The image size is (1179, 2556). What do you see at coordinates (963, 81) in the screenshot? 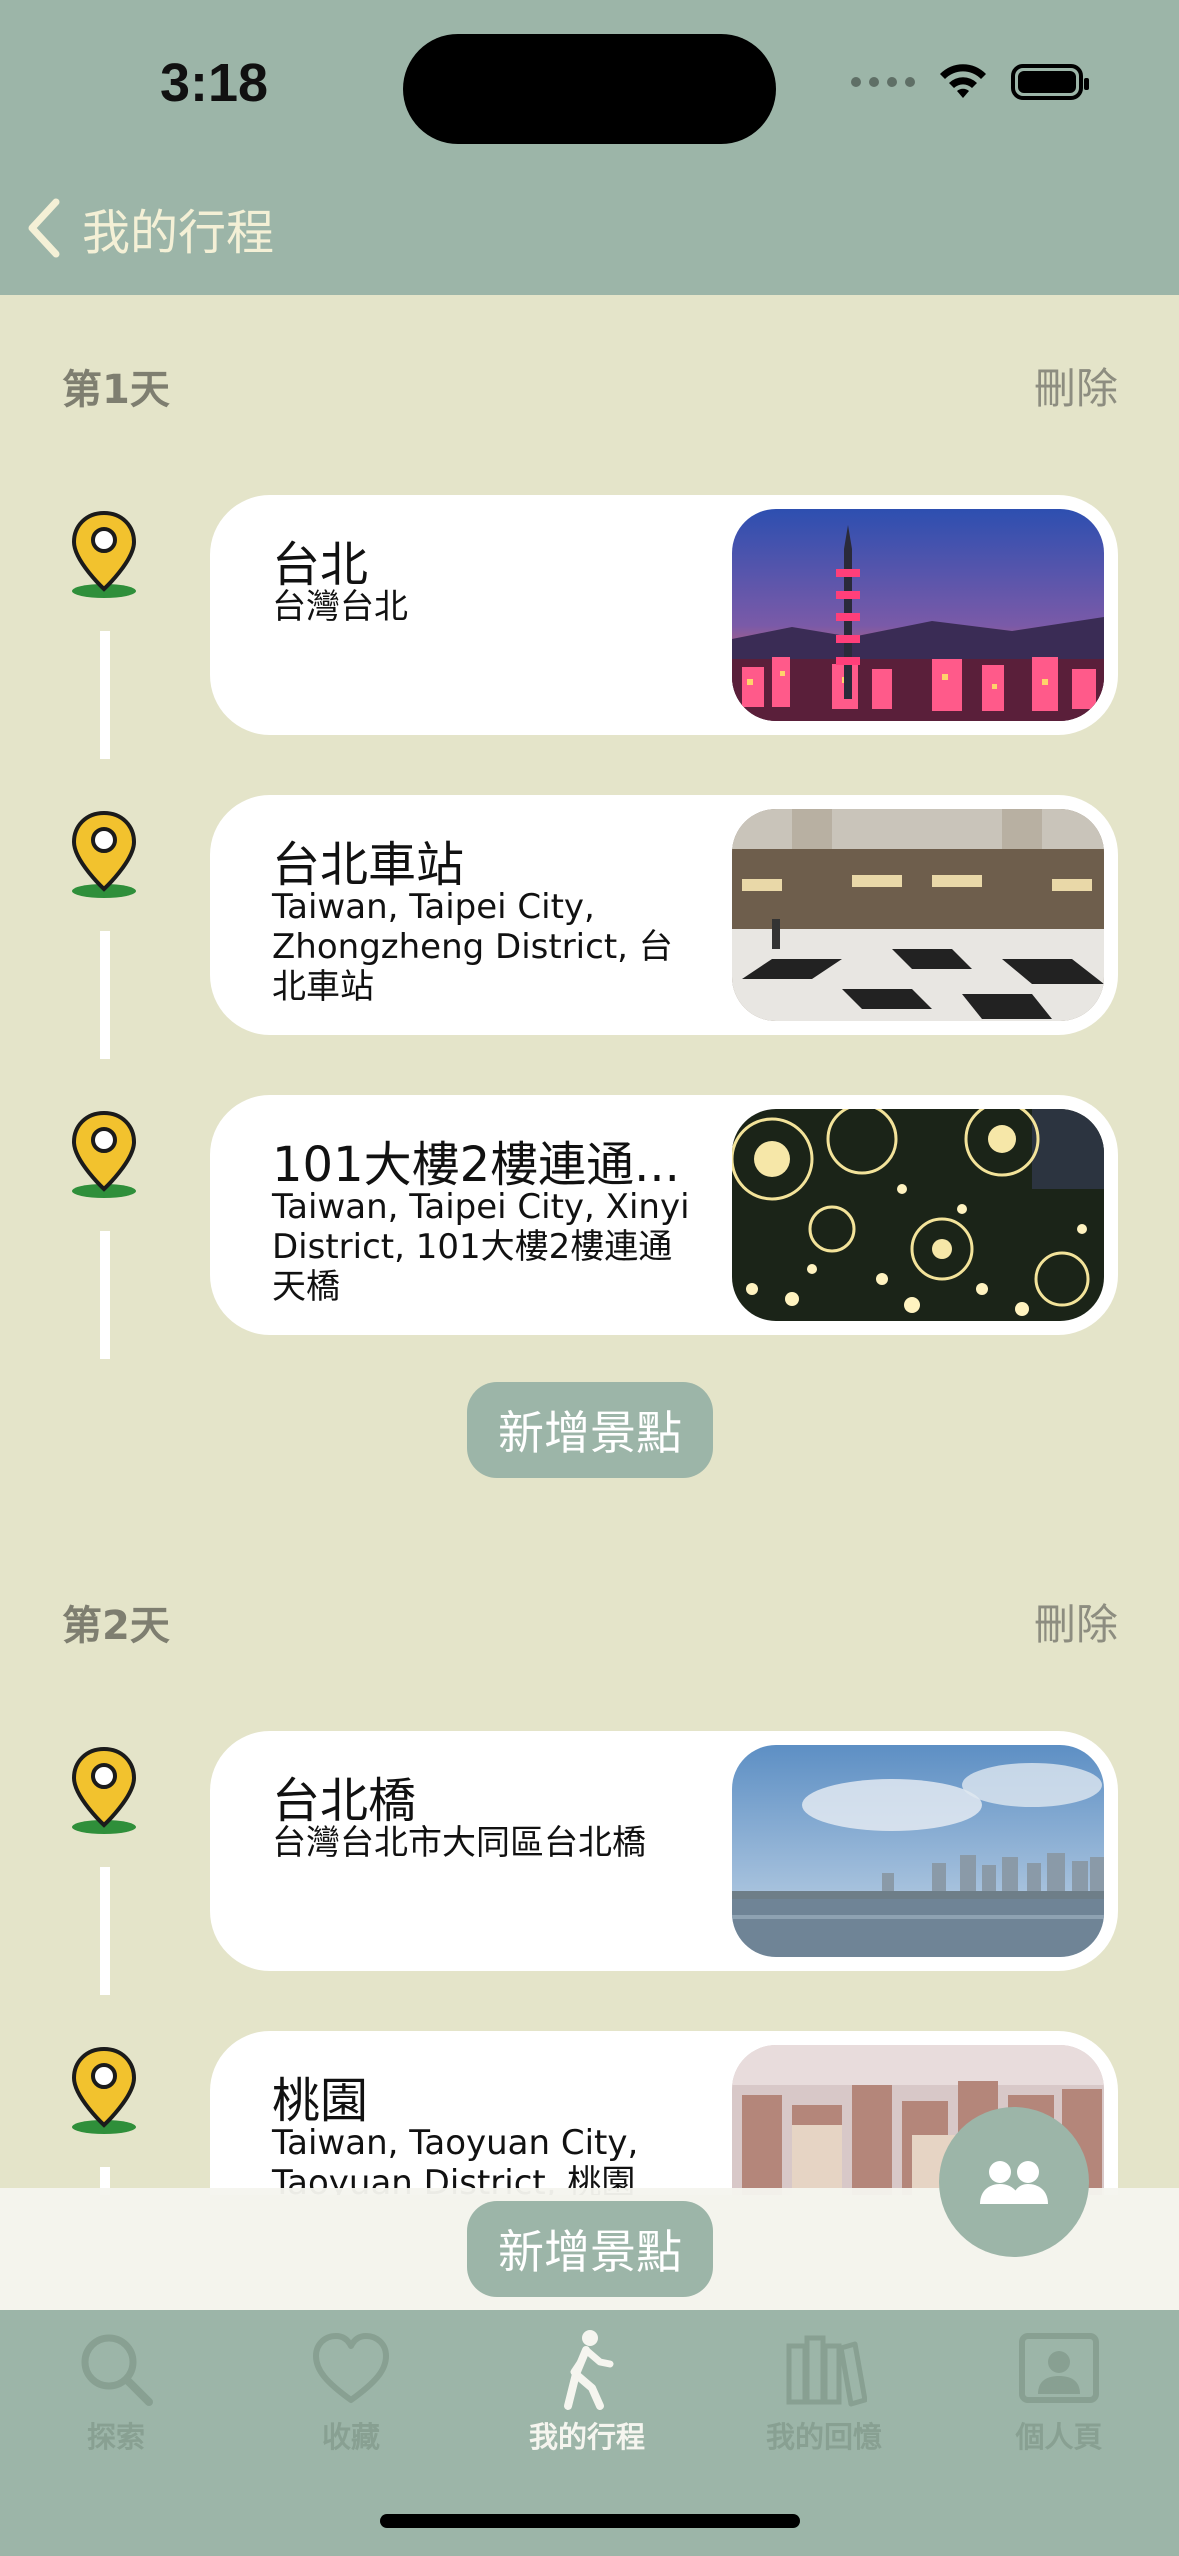
I see `wifi-icon` at bounding box center [963, 81].